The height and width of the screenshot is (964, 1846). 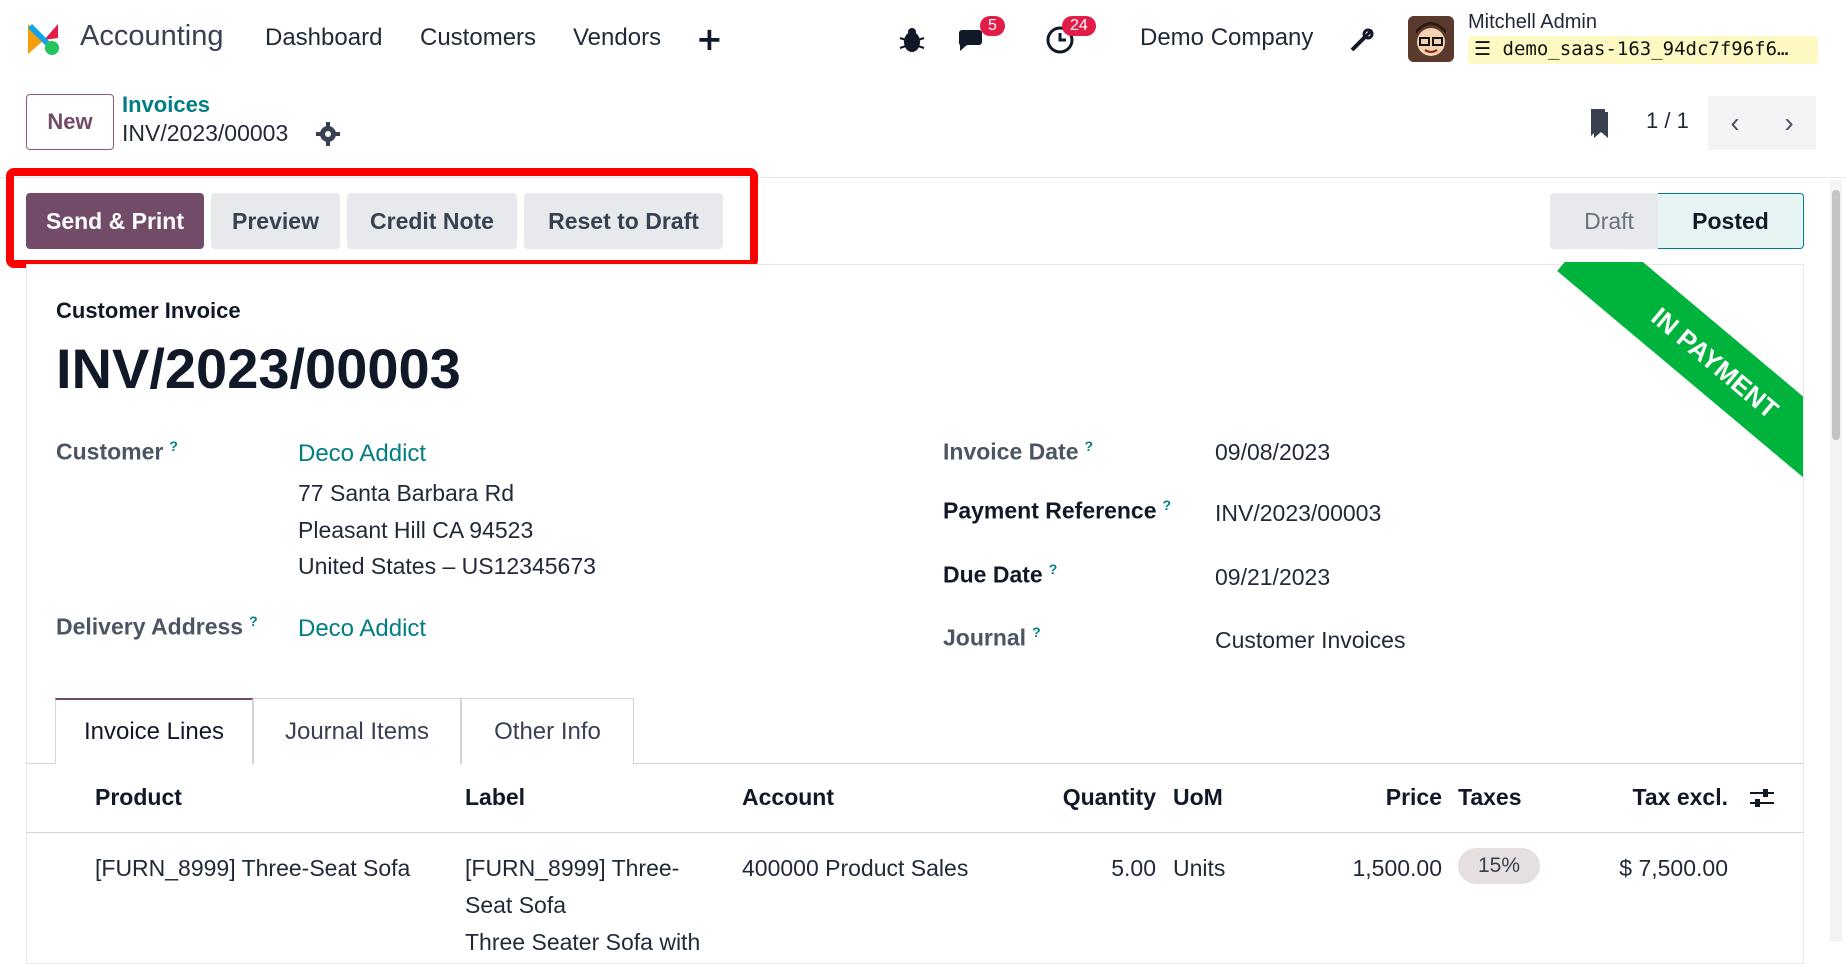 What do you see at coordinates (1609, 221) in the screenshot?
I see `status-draft: Draft` at bounding box center [1609, 221].